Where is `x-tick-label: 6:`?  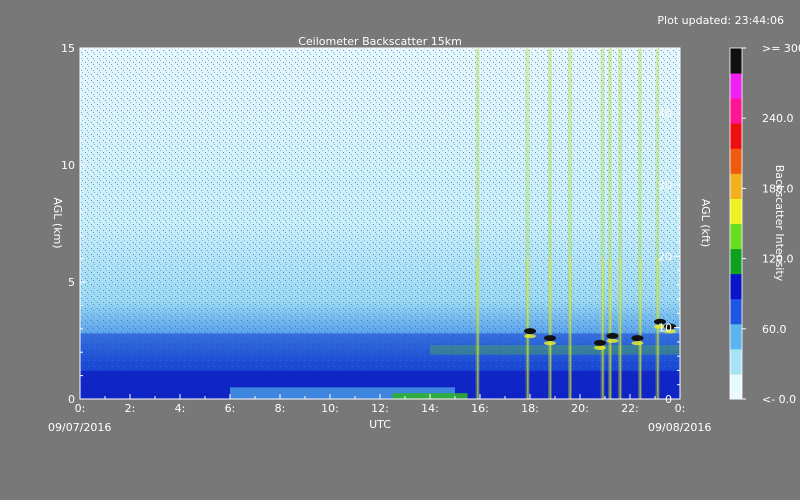
x-tick-label: 6: is located at coordinates (230, 408).